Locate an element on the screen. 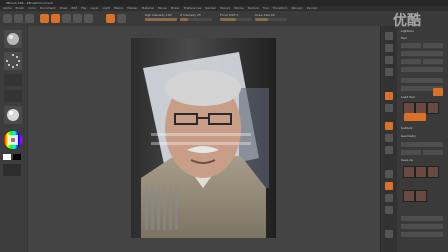  edit-button is located at coordinates (44, 18).